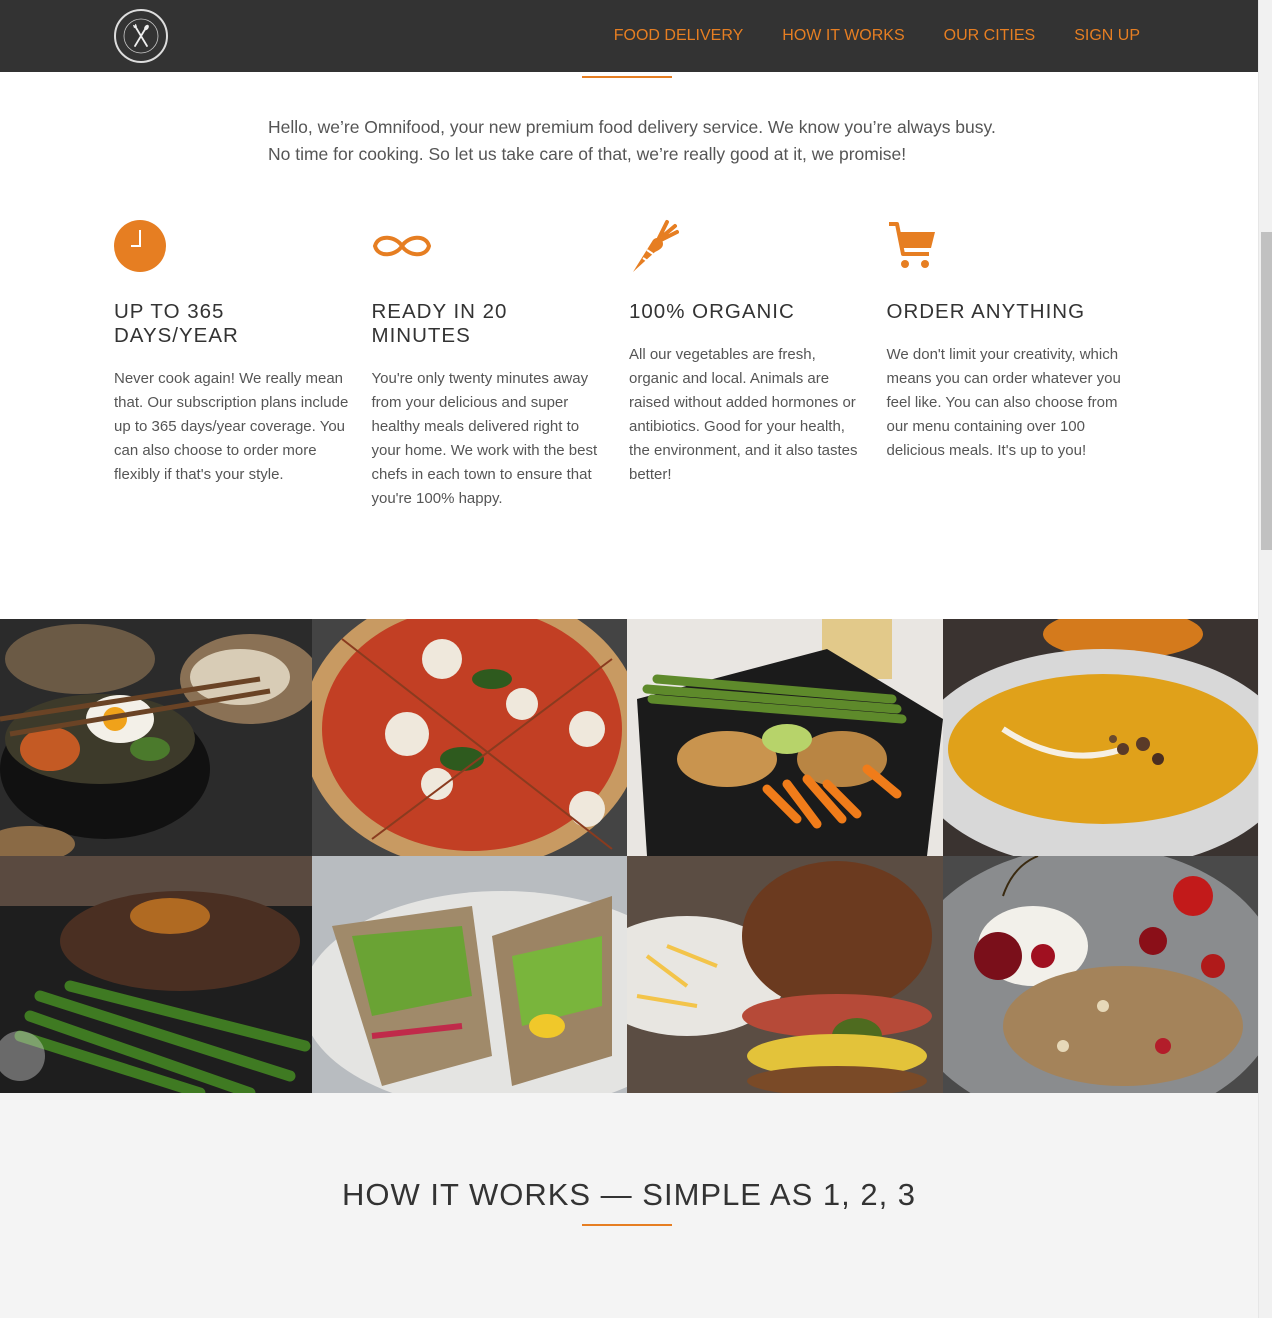 The width and height of the screenshot is (1272, 1318). I want to click on carrot-icon, so click(656, 246).